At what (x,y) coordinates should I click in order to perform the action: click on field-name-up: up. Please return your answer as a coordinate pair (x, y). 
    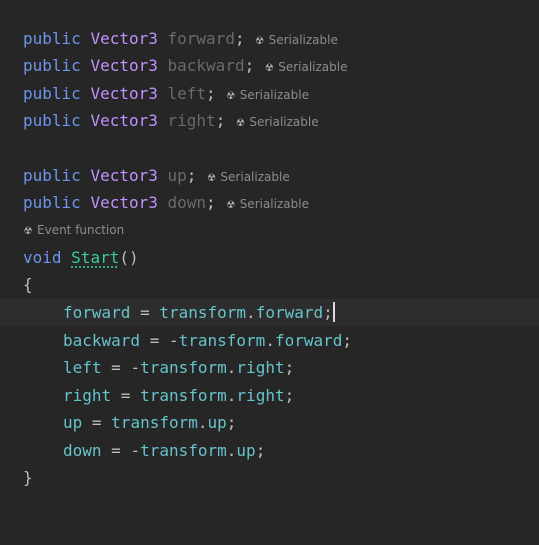
    Looking at the image, I should click on (177, 175).